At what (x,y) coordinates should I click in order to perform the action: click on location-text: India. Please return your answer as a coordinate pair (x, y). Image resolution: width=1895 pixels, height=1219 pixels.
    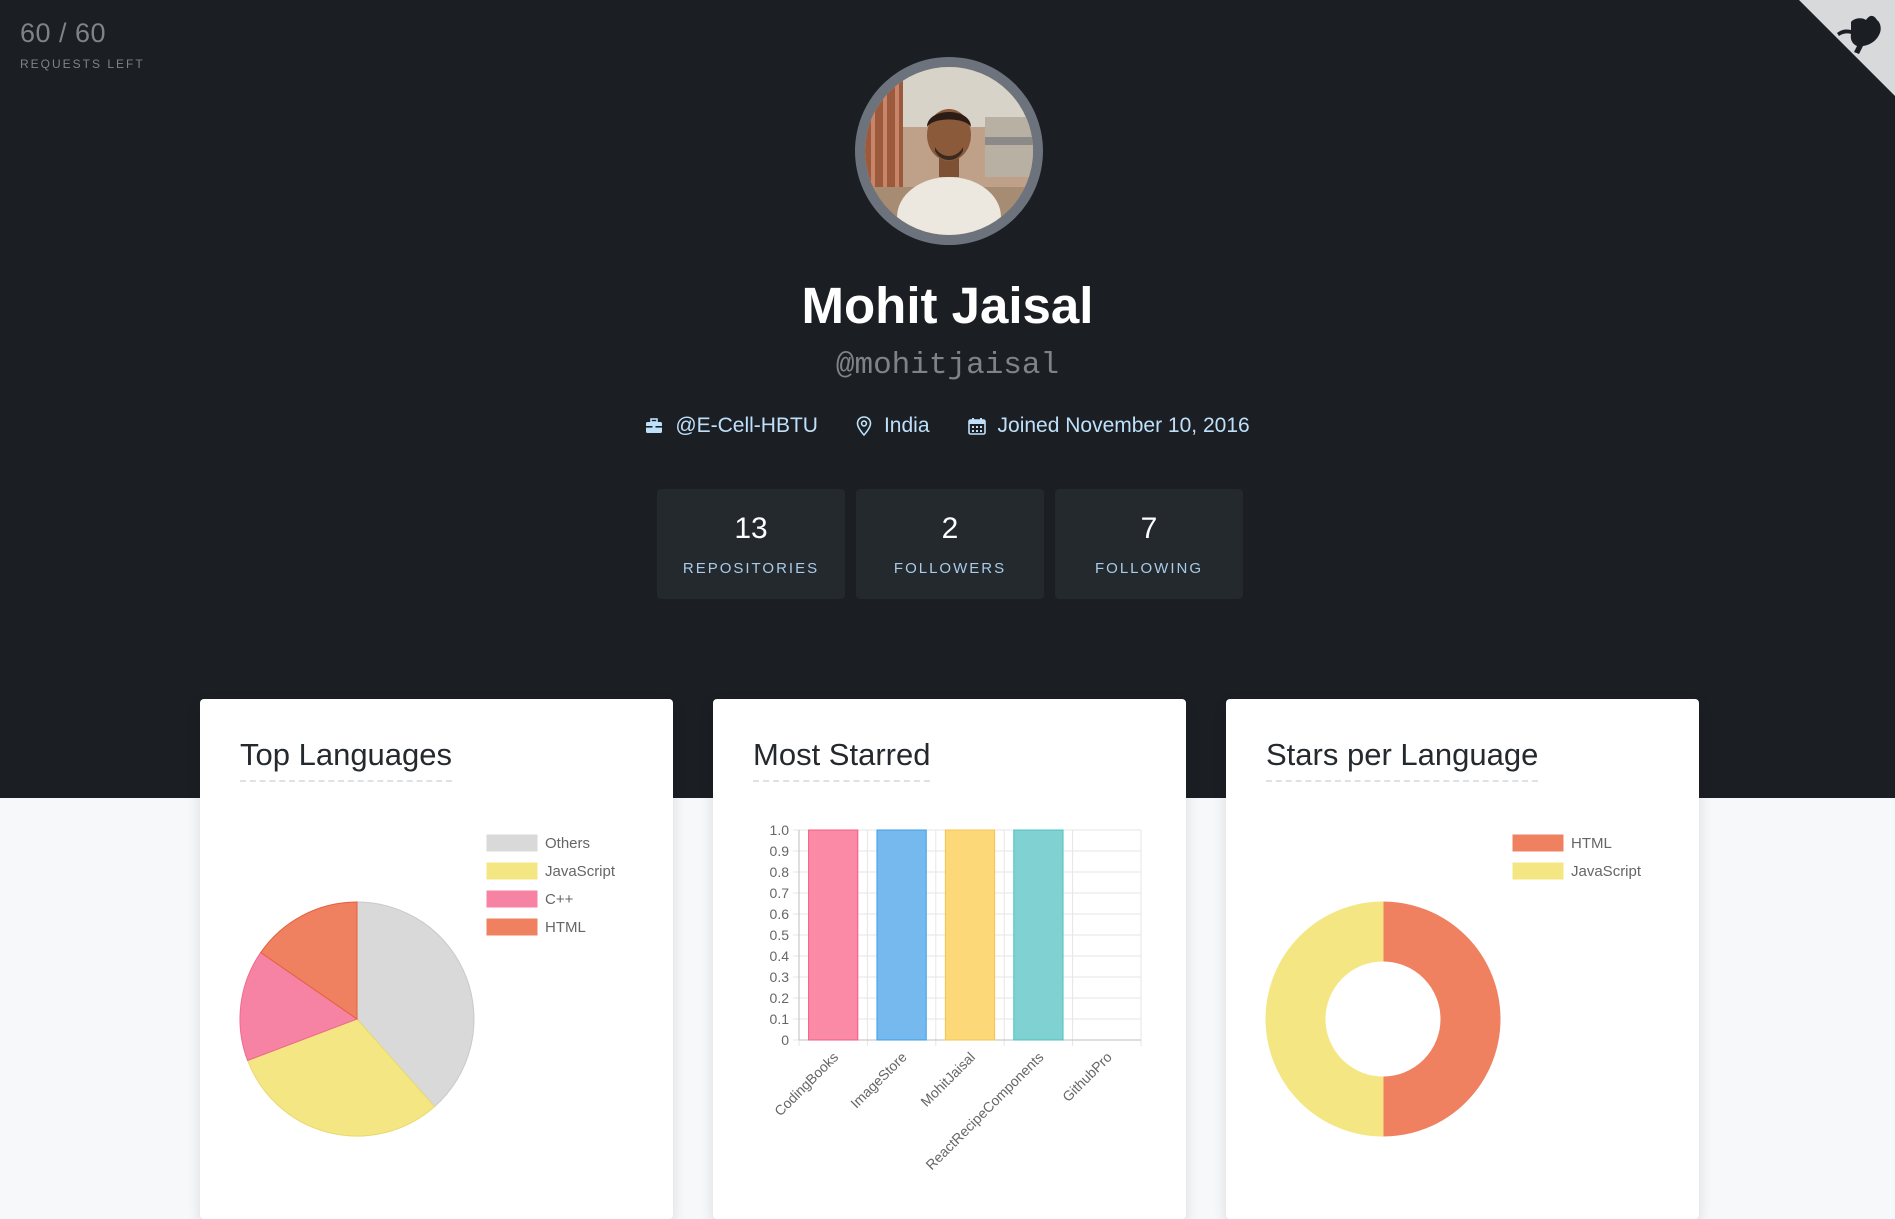
    Looking at the image, I should click on (906, 425).